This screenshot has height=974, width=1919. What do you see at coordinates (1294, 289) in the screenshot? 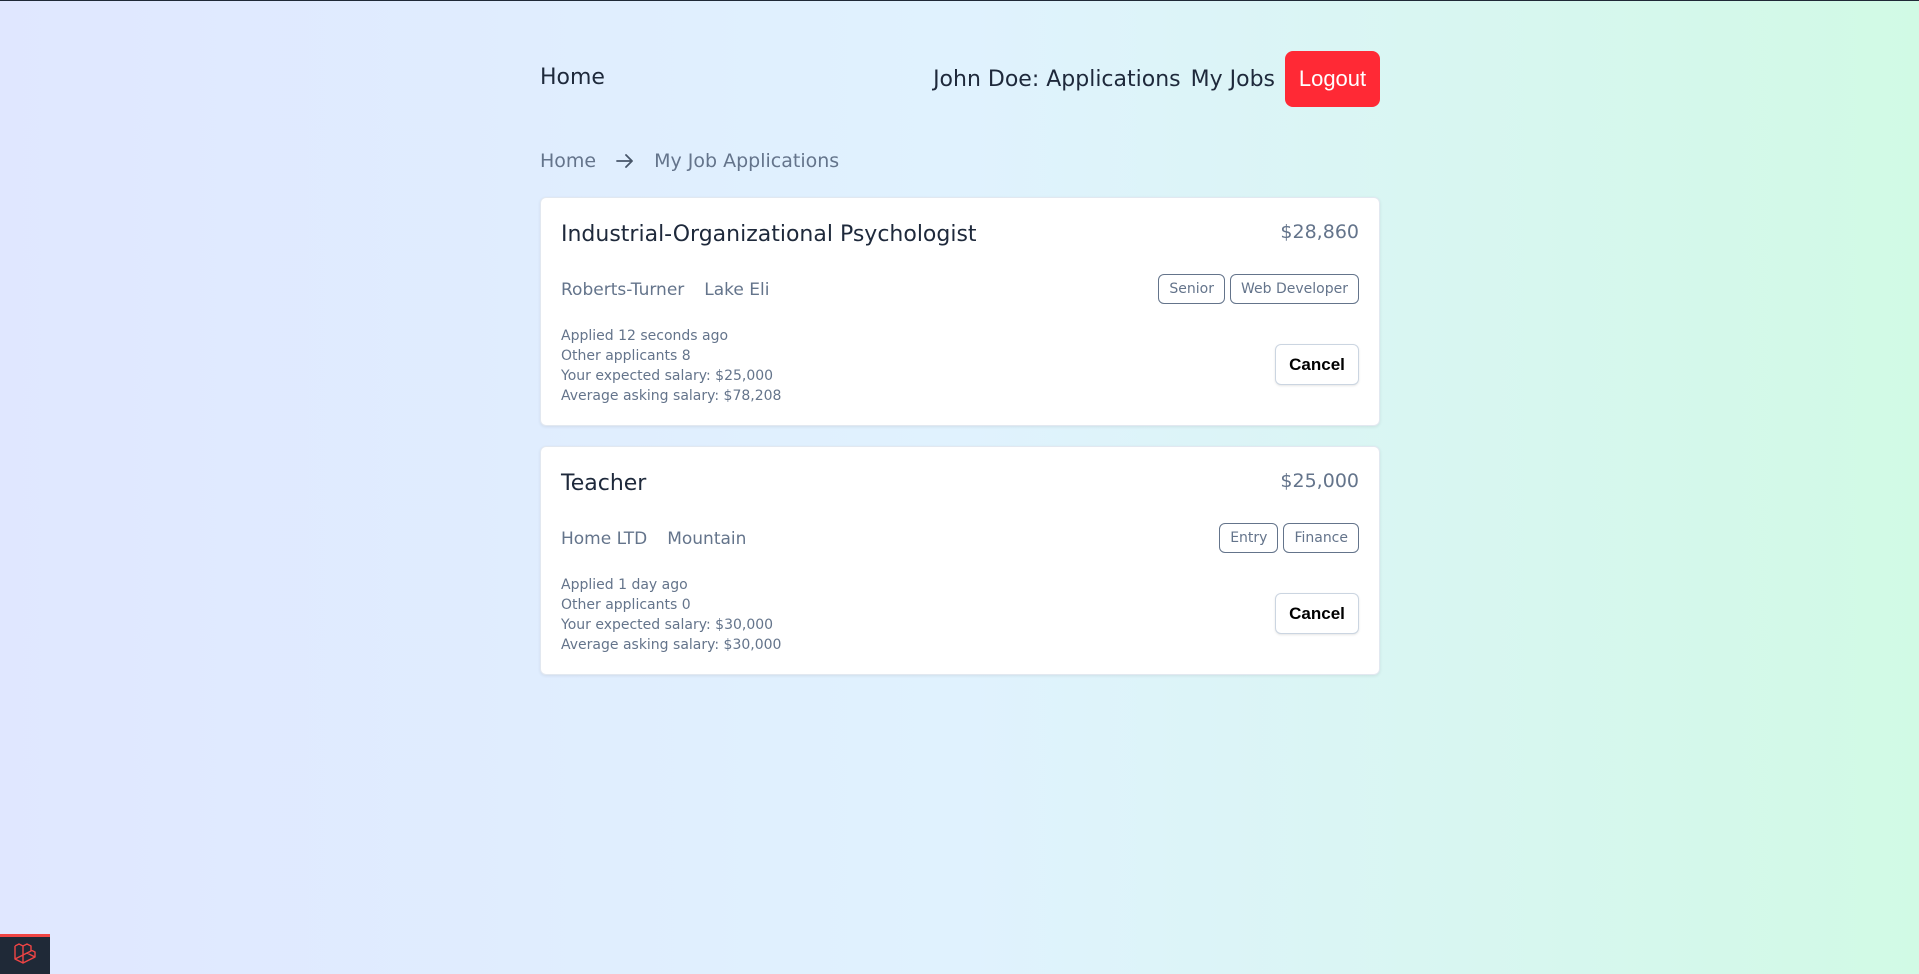
I see `tag-category: Web Developer` at bounding box center [1294, 289].